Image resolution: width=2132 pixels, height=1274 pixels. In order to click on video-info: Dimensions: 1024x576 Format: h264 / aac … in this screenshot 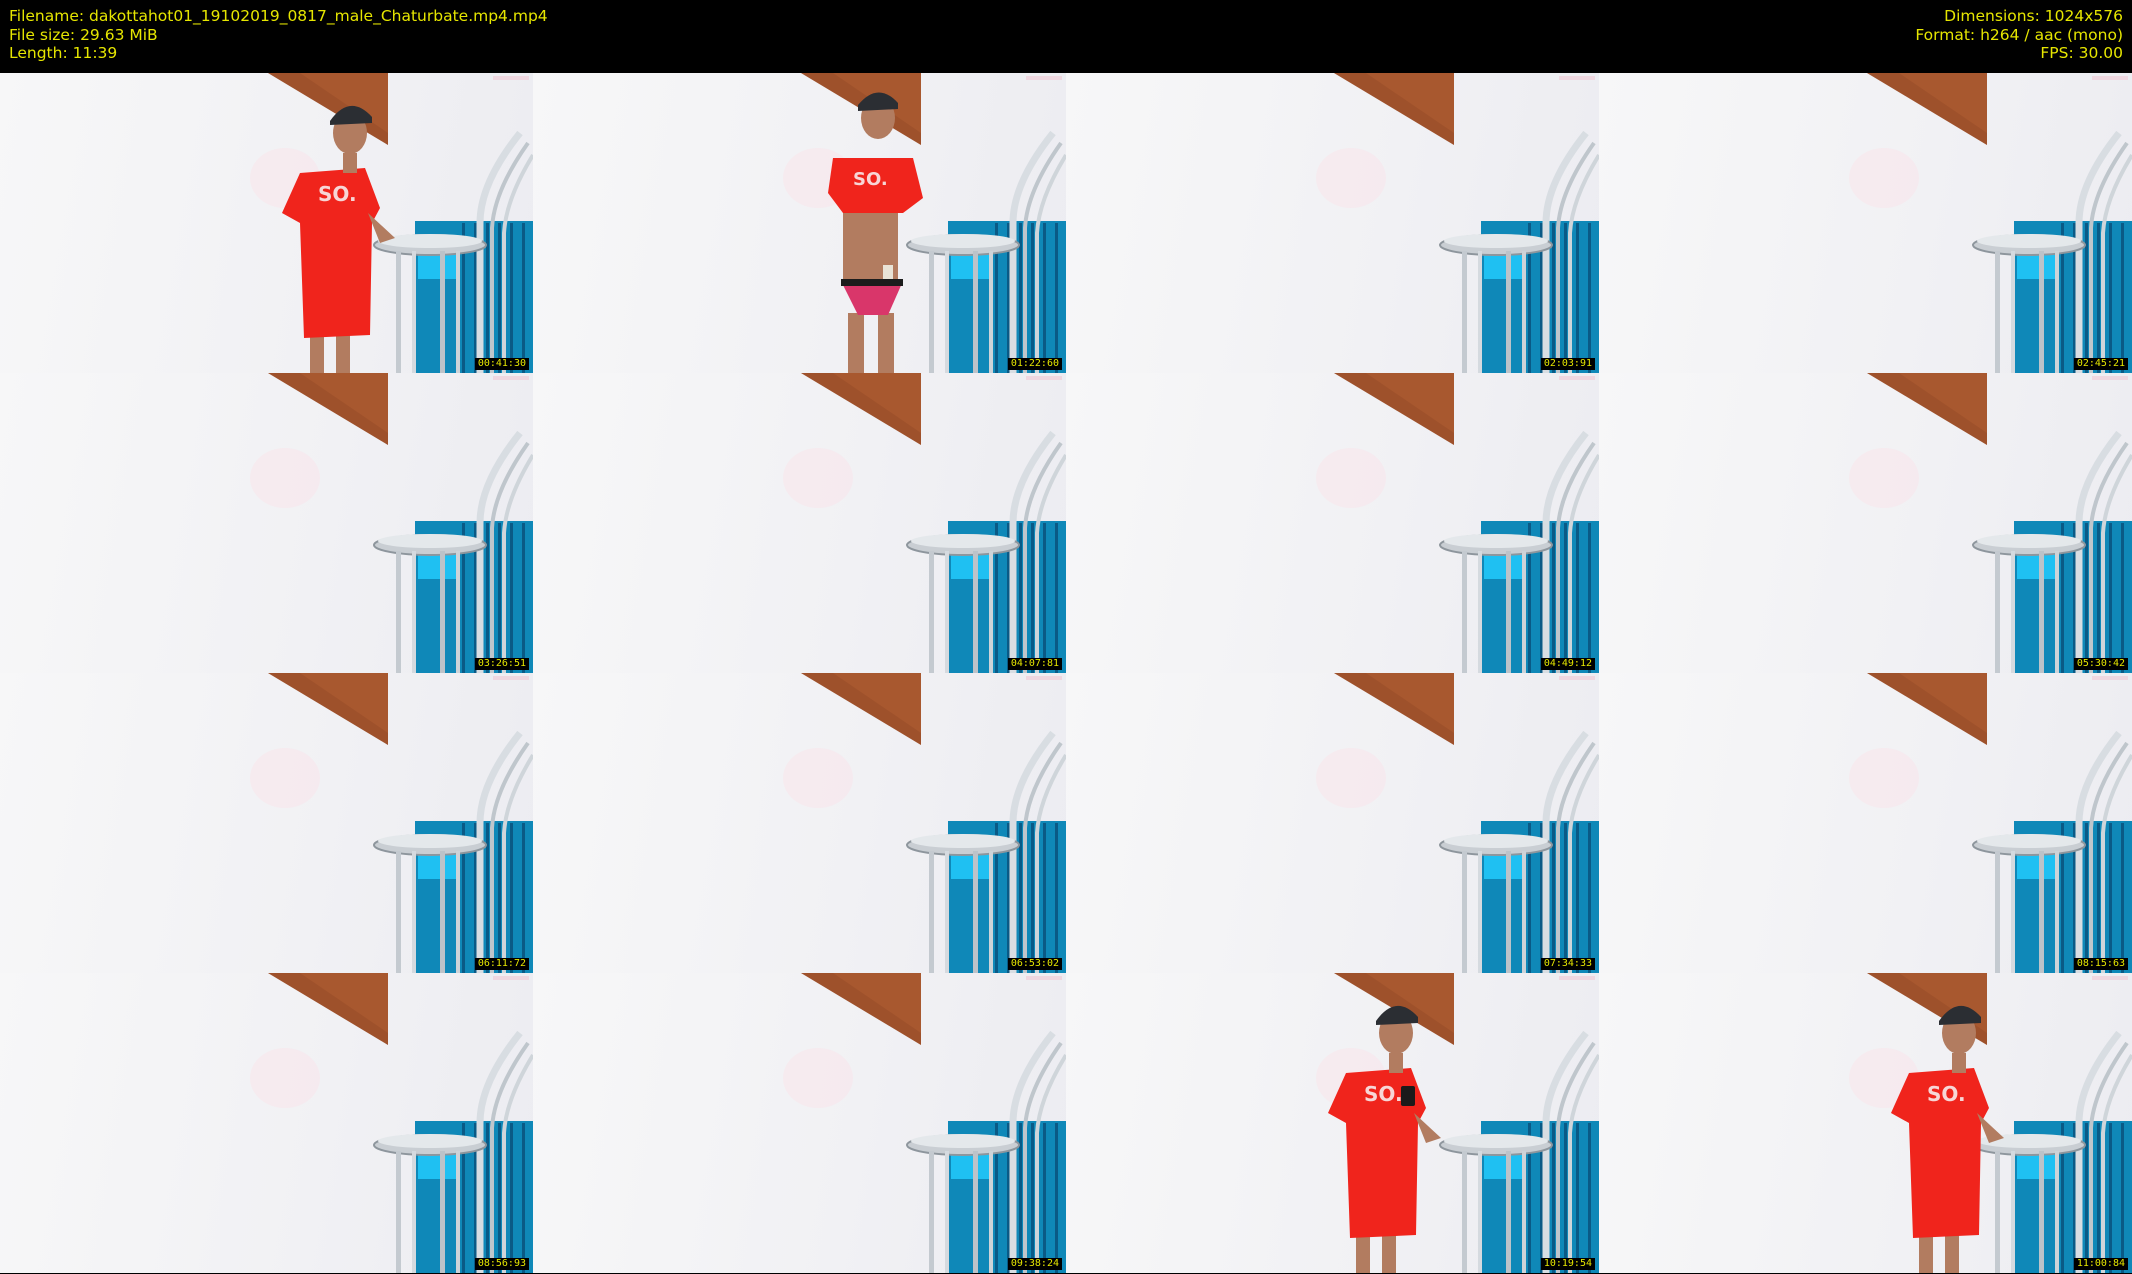, I will do `click(2019, 35)`.